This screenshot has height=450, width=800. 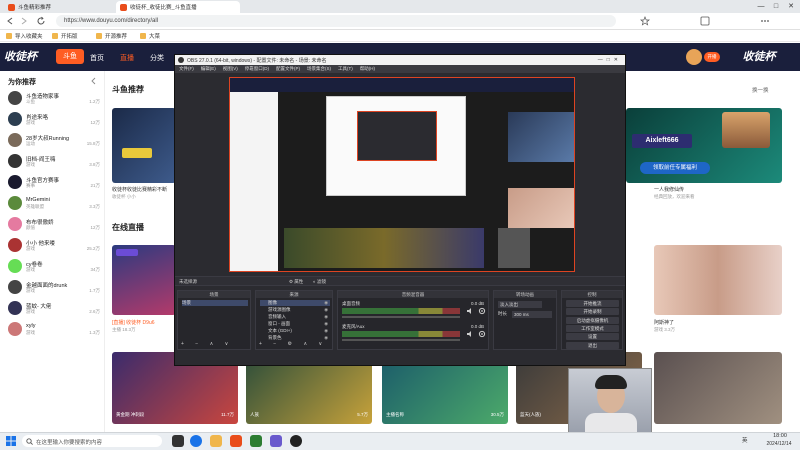 I want to click on refresh-icon, so click(x=41, y=21).